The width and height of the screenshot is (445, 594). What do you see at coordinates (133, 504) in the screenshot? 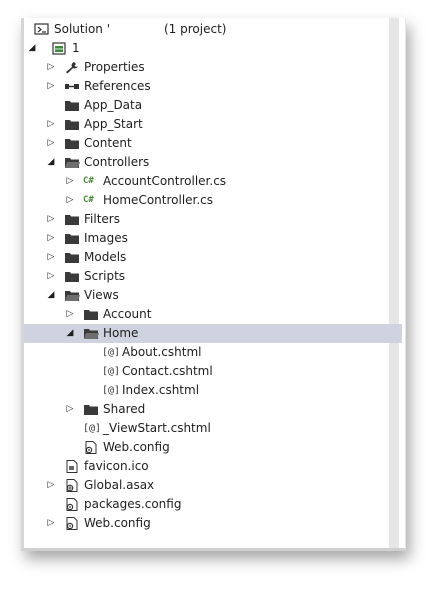
I see `tree-item-label: packages.config` at bounding box center [133, 504].